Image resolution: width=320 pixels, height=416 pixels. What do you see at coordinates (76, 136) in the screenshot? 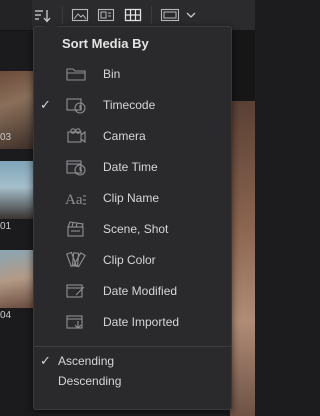
I see `camera-icon` at bounding box center [76, 136].